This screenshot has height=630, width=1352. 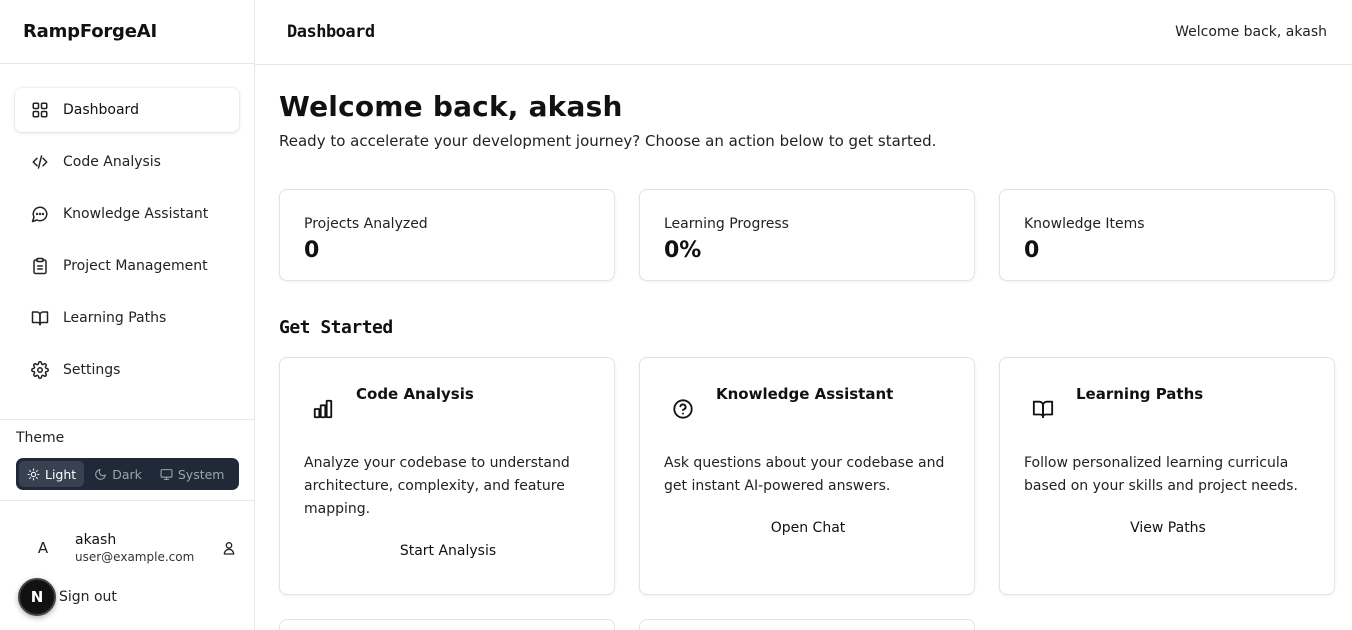 I want to click on sidebar-item-dashboard: Dashboard, so click(x=127, y=110).